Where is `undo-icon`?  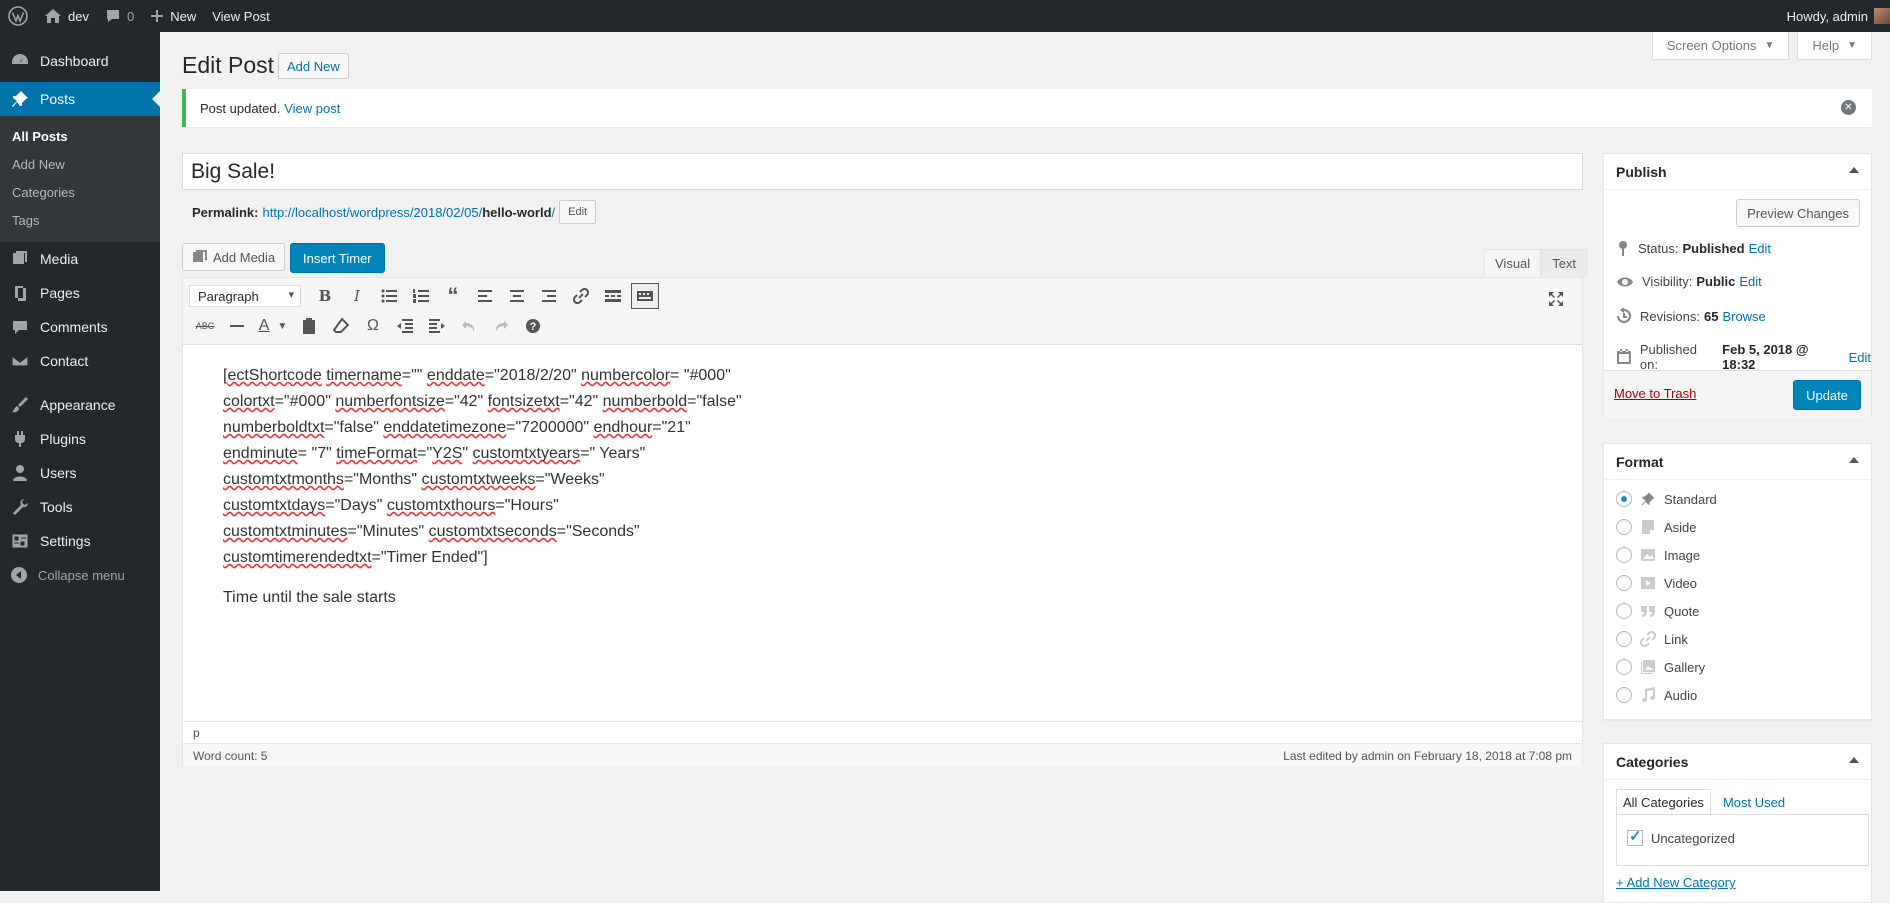
undo-icon is located at coordinates (469, 326).